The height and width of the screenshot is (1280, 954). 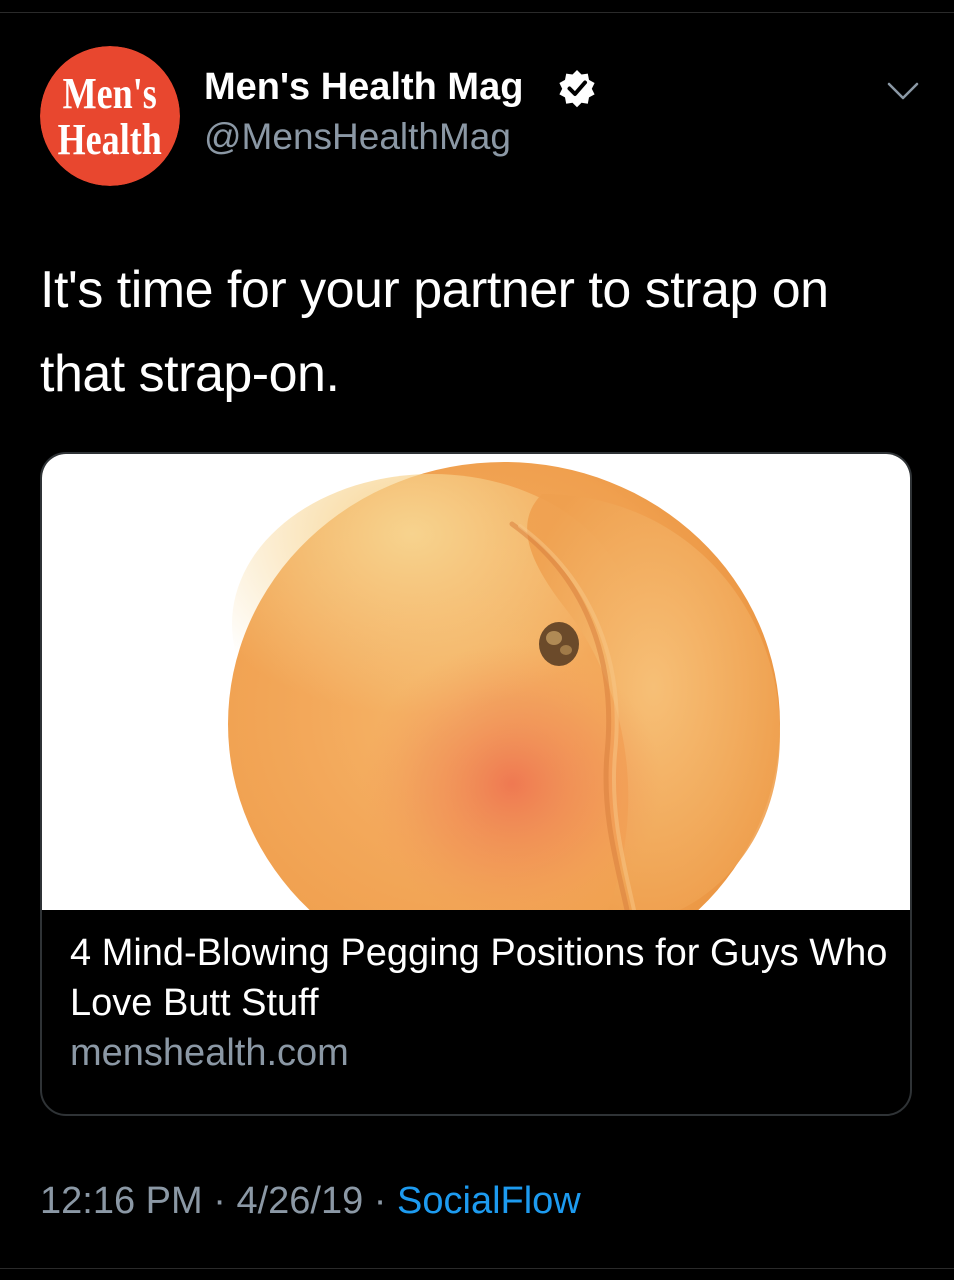 I want to click on handle: @MensHealthMag, so click(x=357, y=137).